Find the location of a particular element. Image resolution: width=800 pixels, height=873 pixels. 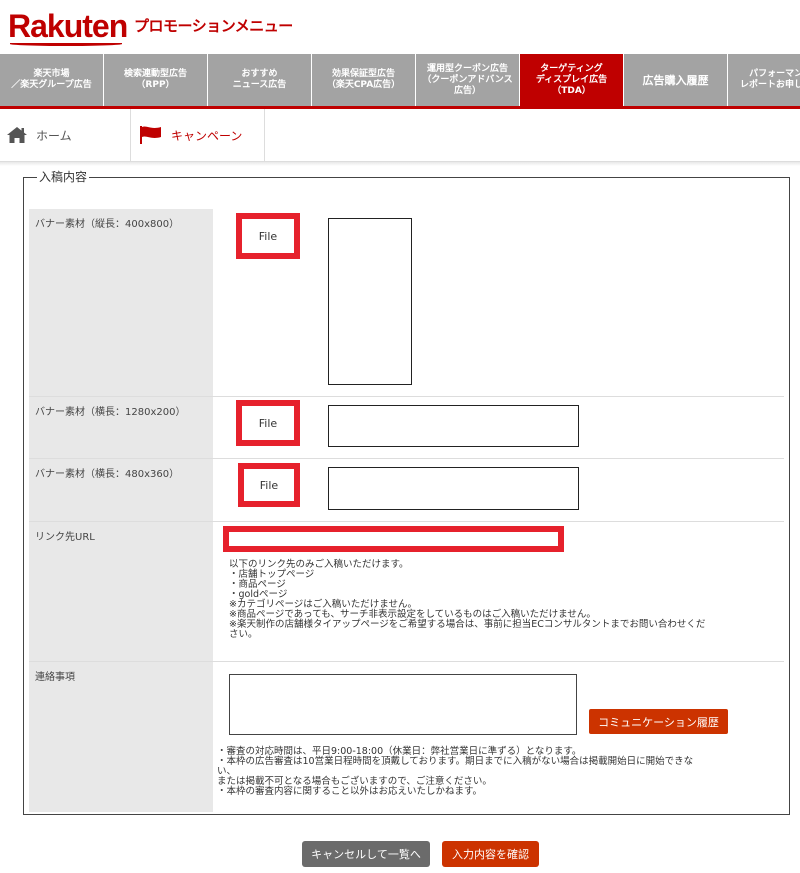

app-title: プロモーションメニュー is located at coordinates (213, 26).